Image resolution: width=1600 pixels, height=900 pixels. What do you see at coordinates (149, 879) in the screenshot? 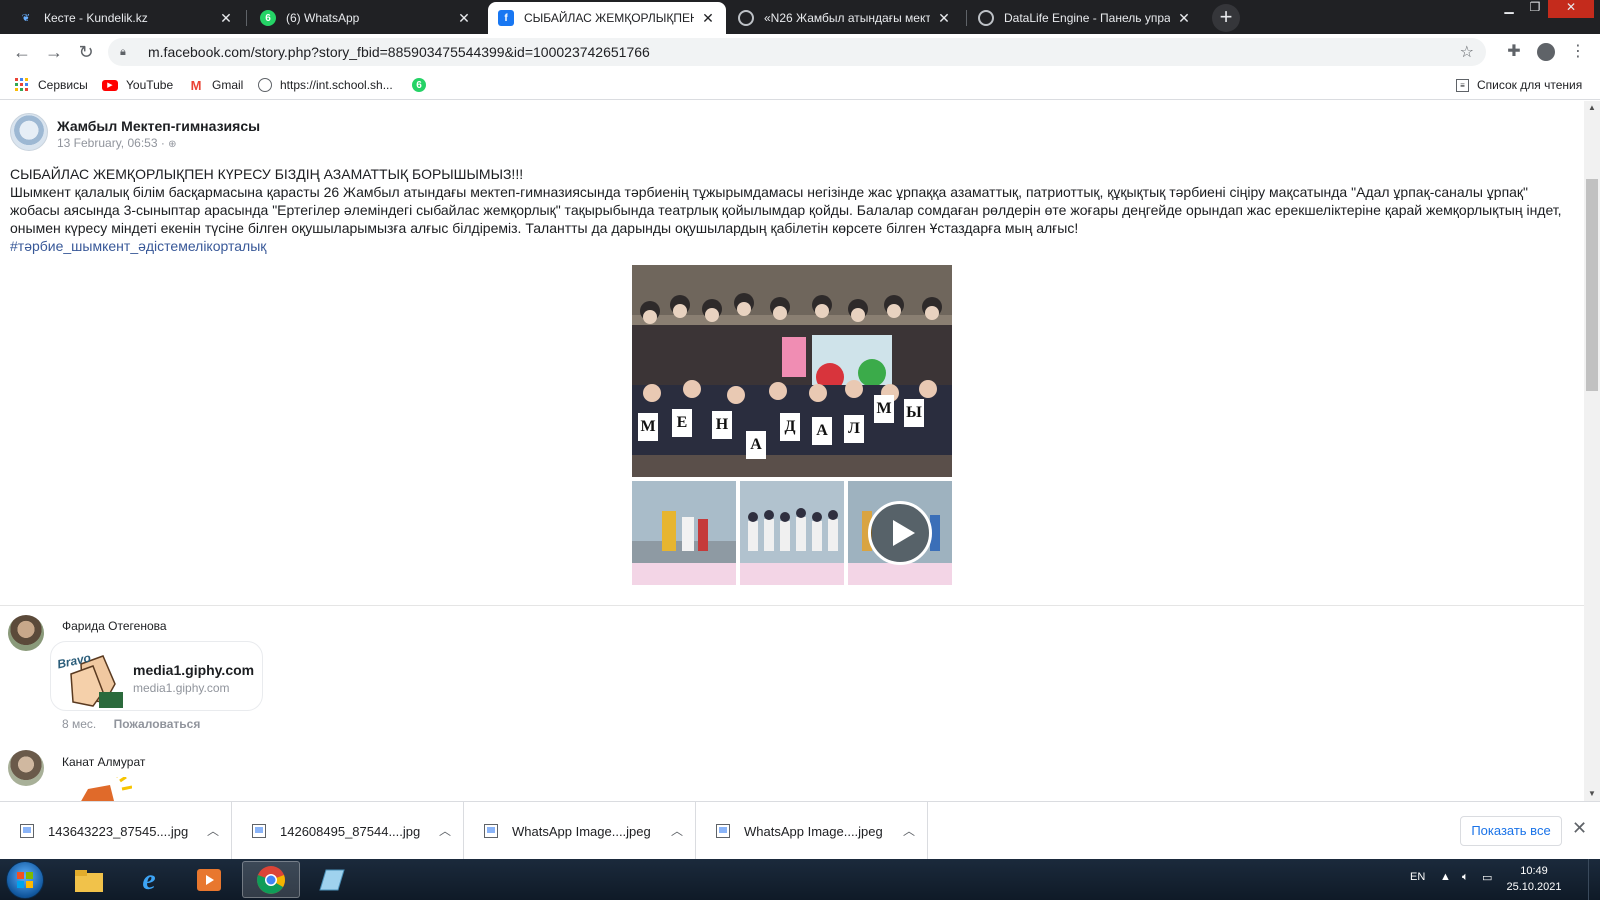
I see `ie-taskbar-button: e` at bounding box center [149, 879].